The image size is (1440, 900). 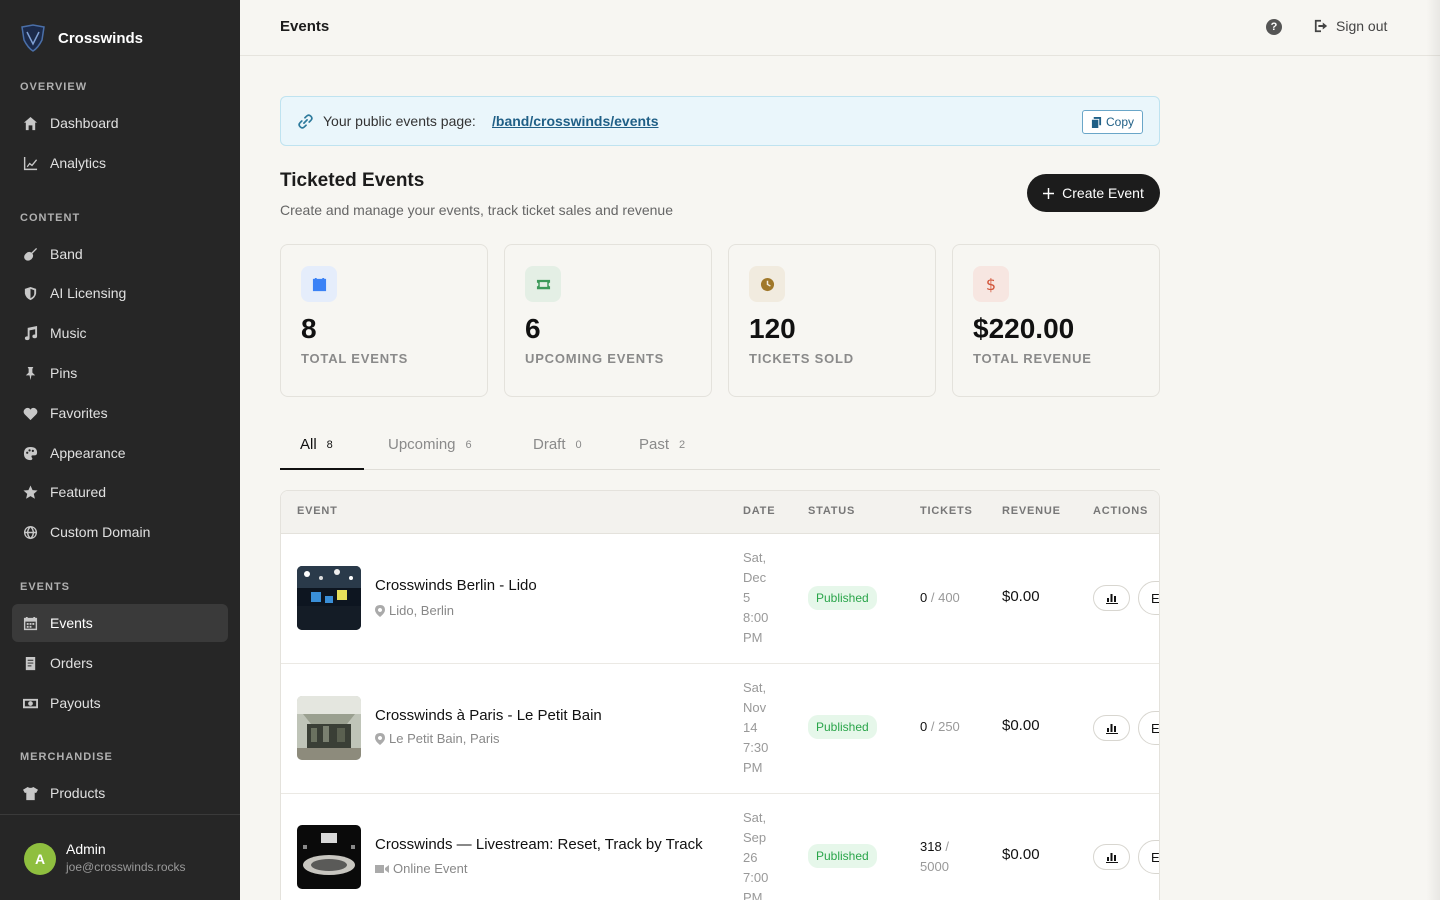 I want to click on event-location: Lido, Berlin, so click(x=414, y=610).